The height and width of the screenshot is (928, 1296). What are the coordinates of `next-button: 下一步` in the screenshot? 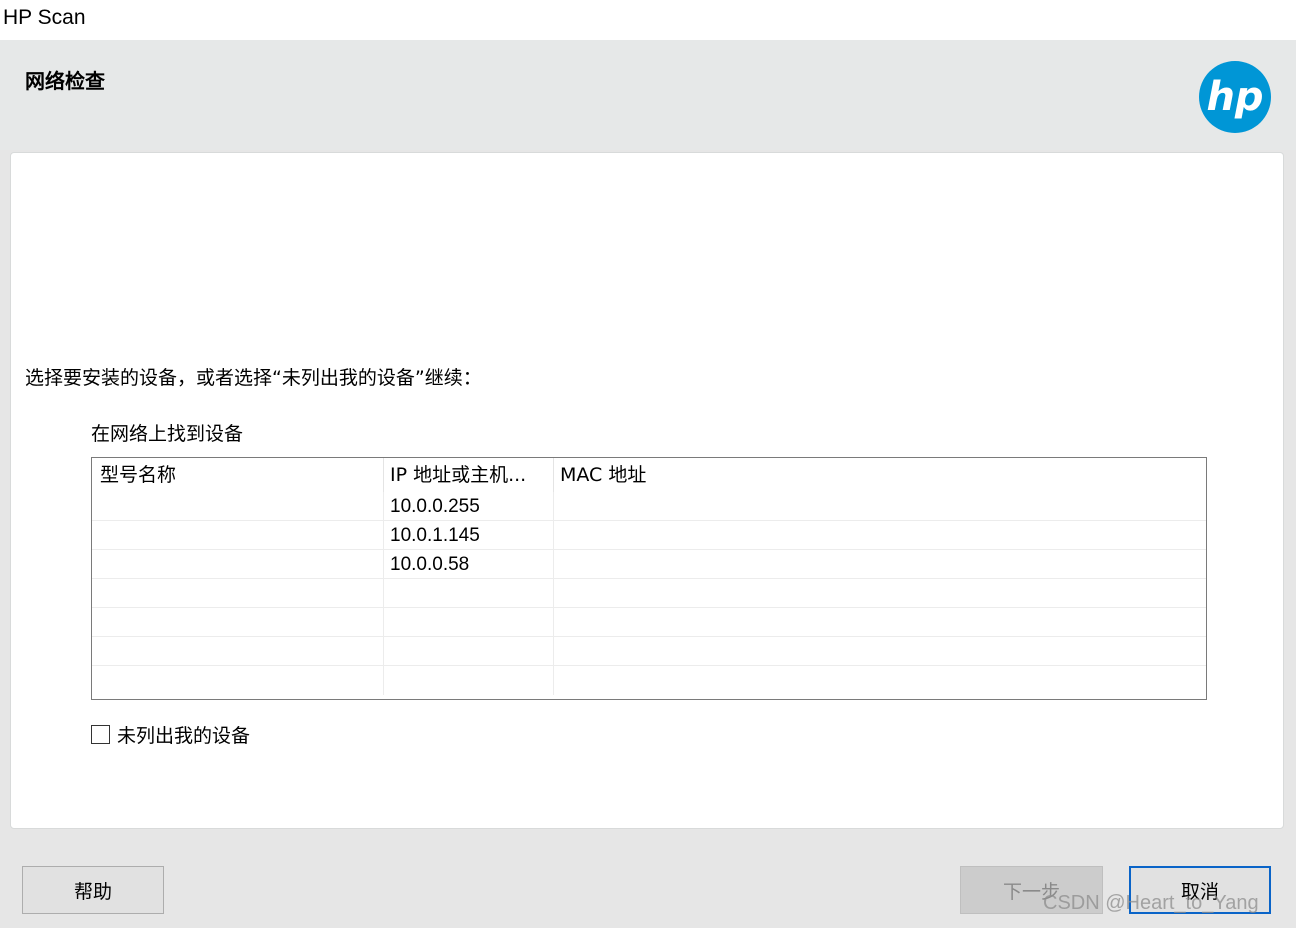 It's located at (1031, 890).